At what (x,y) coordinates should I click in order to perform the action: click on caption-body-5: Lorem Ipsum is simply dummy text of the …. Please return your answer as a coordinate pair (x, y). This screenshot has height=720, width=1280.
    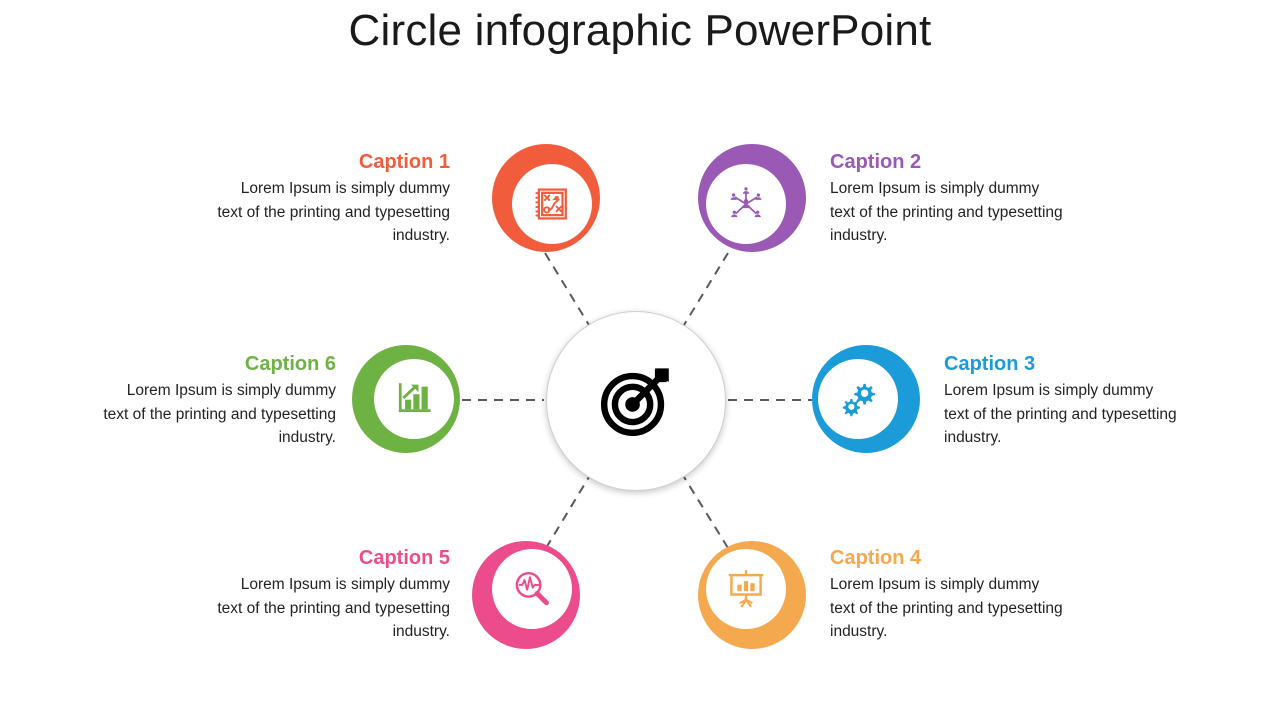
    Looking at the image, I should click on (333, 608).